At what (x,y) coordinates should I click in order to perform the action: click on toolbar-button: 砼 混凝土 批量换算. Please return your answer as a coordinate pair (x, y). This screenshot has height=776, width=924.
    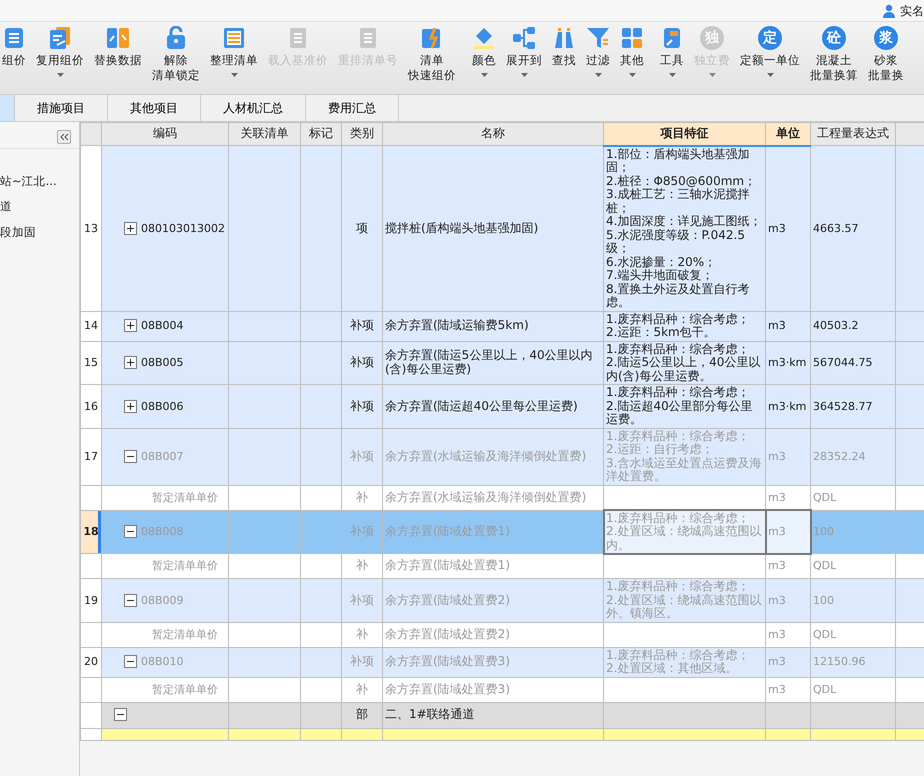
    Looking at the image, I should click on (834, 52).